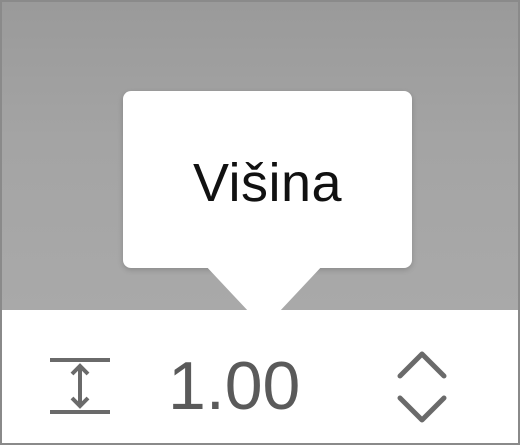  What do you see at coordinates (422, 365) in the screenshot?
I see `chevron-up-icon` at bounding box center [422, 365].